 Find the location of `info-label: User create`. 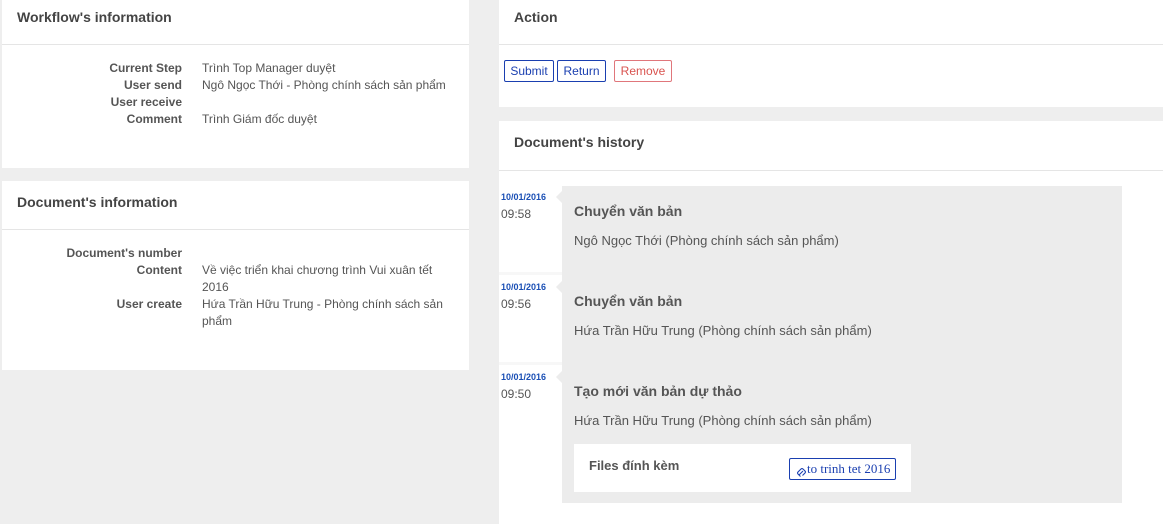

info-label: User create is located at coordinates (149, 304).